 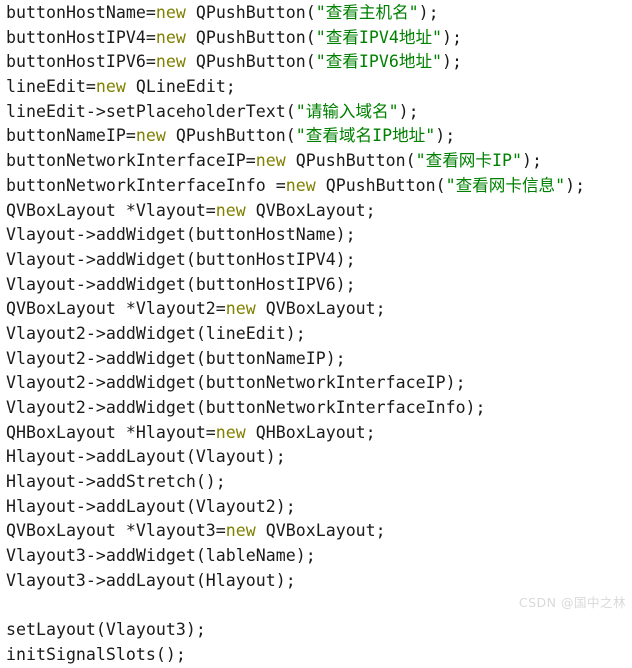 I want to click on code-token-plain: Vlayout2->addWidget(lineEdit);, so click(x=156, y=333).